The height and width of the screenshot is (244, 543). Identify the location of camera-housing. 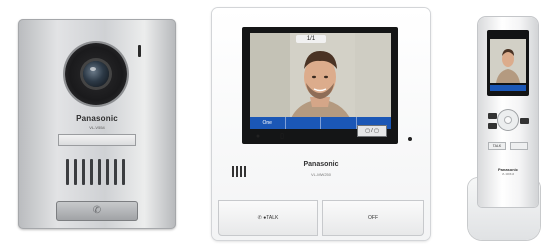
(96, 74).